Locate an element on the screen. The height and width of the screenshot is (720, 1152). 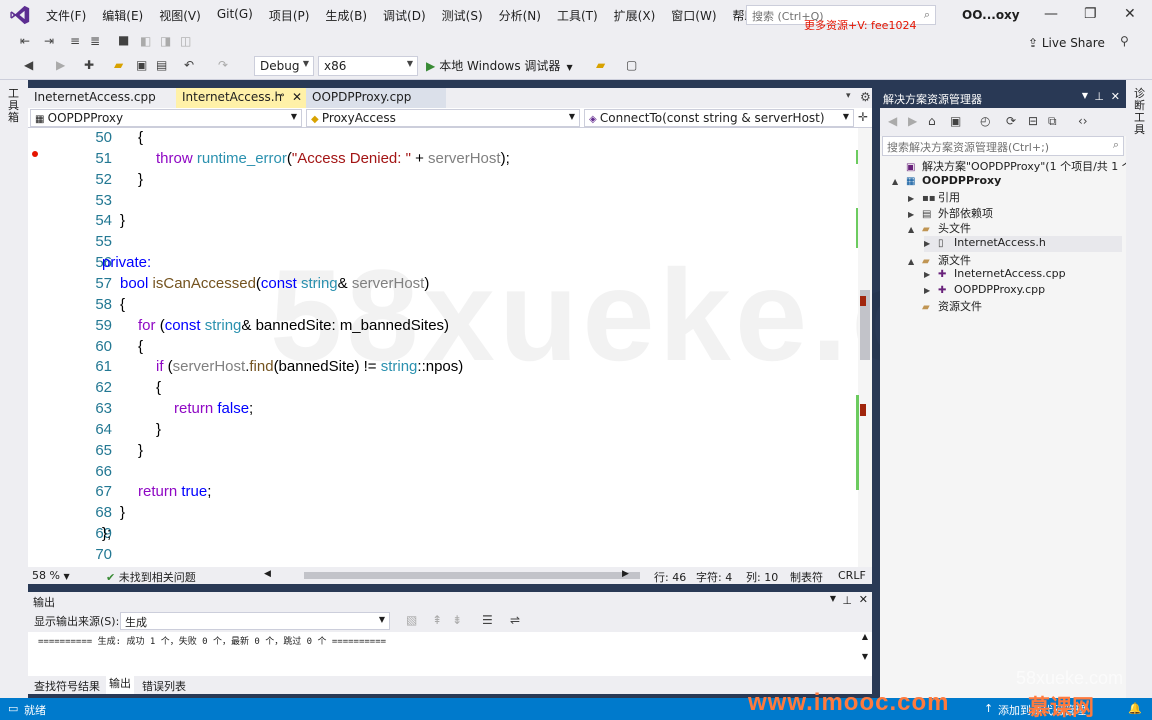
collapse-all-icon: ⊟ is located at coordinates (1033, 121).